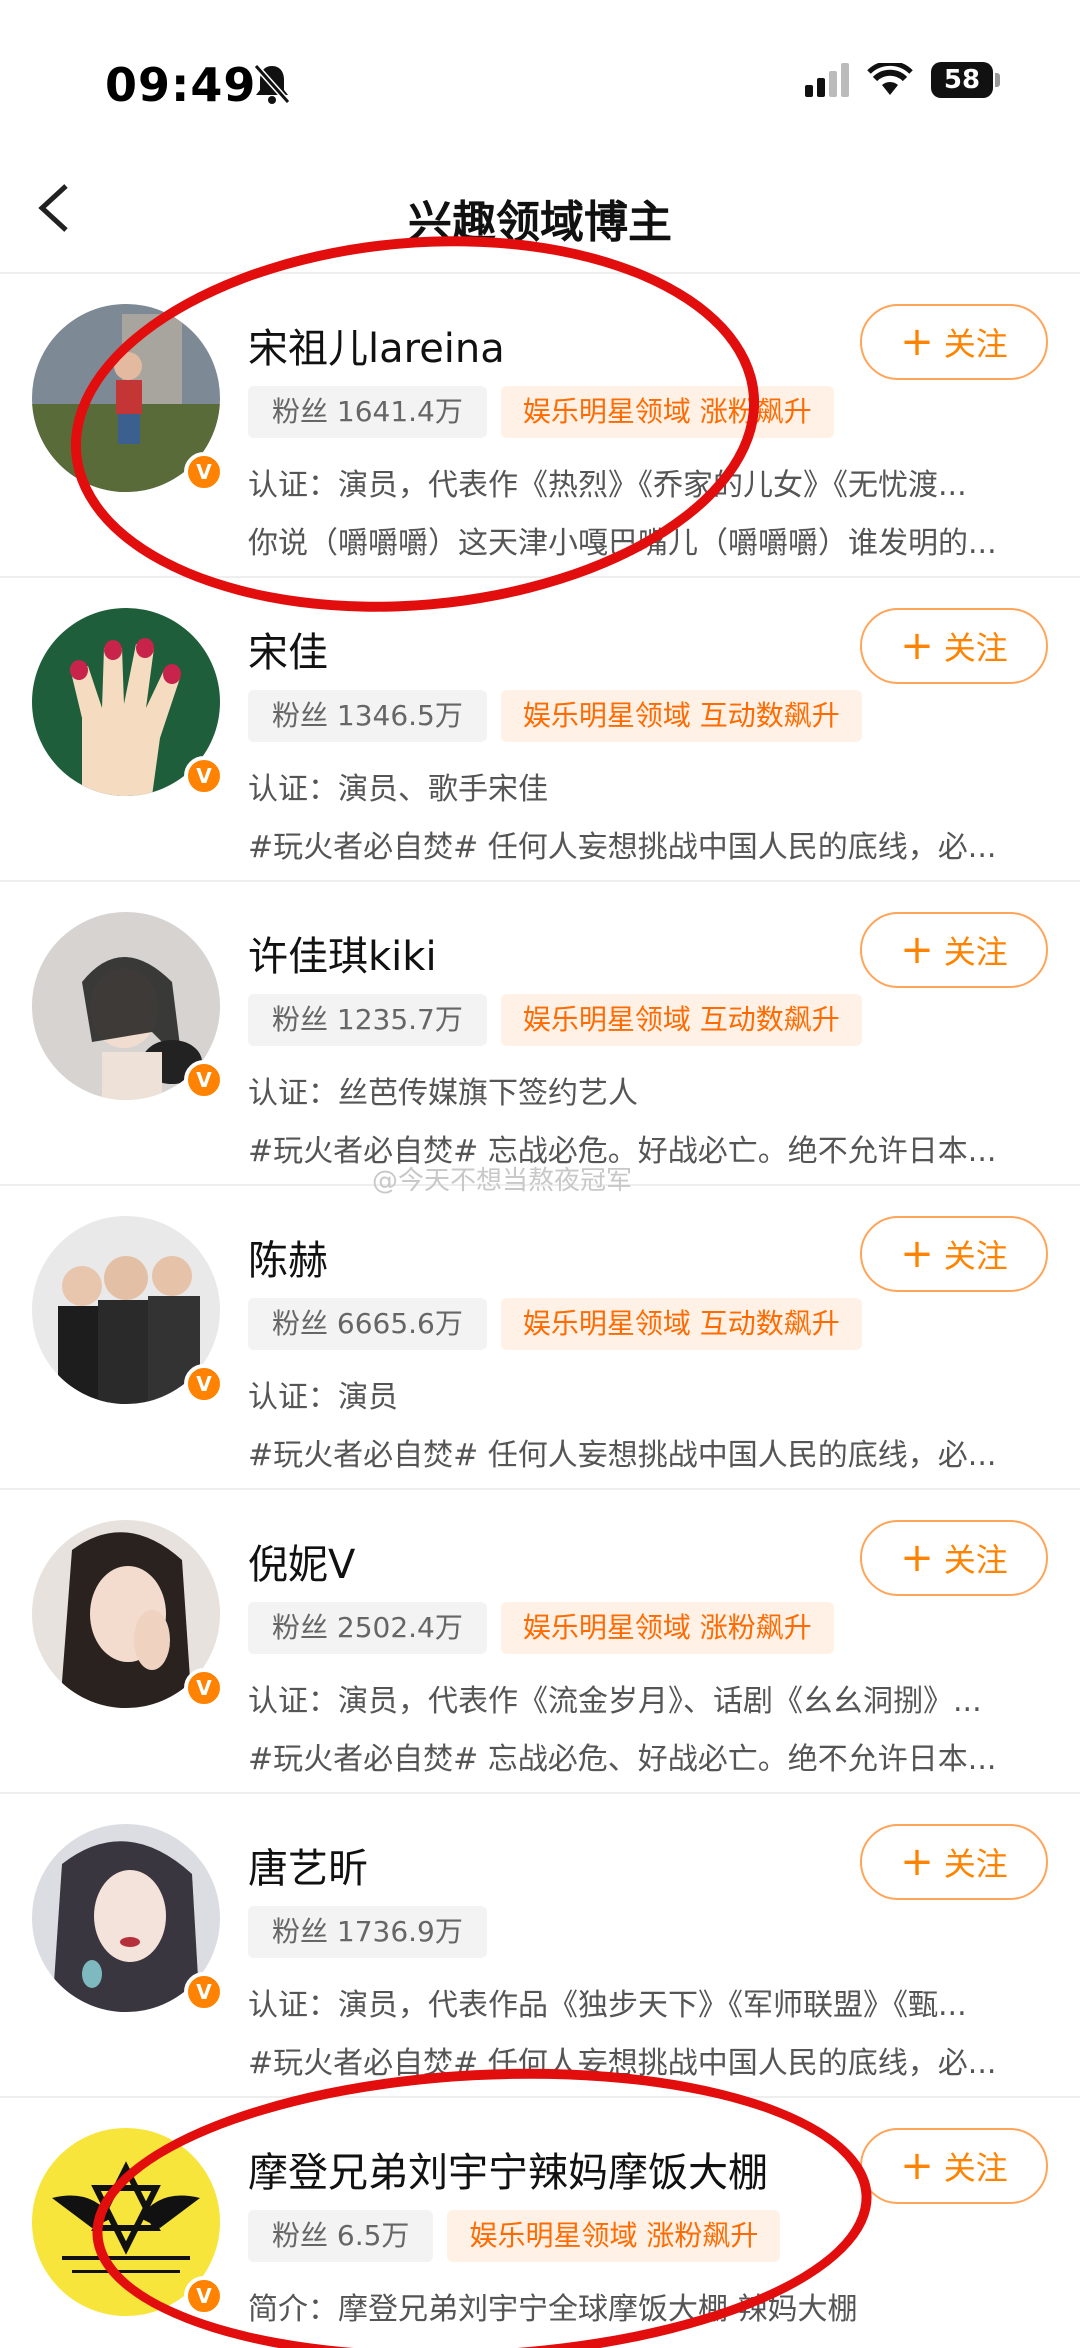 The width and height of the screenshot is (1080, 2348). Describe the element at coordinates (502, 1181) in the screenshot. I see `watermark: @今天不想当熬夜冠军` at that location.